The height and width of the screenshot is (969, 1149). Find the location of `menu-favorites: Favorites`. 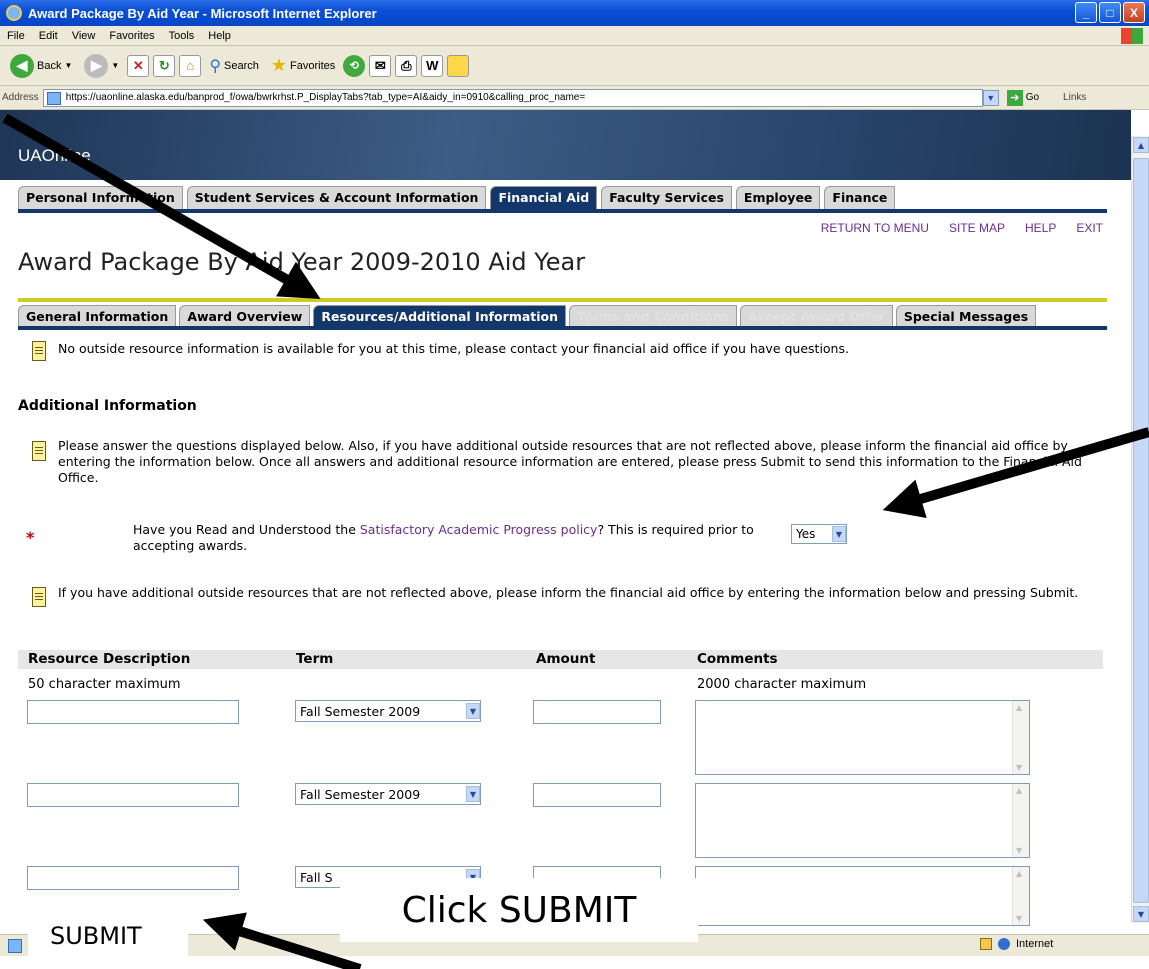

menu-favorites: Favorites is located at coordinates (131, 36).